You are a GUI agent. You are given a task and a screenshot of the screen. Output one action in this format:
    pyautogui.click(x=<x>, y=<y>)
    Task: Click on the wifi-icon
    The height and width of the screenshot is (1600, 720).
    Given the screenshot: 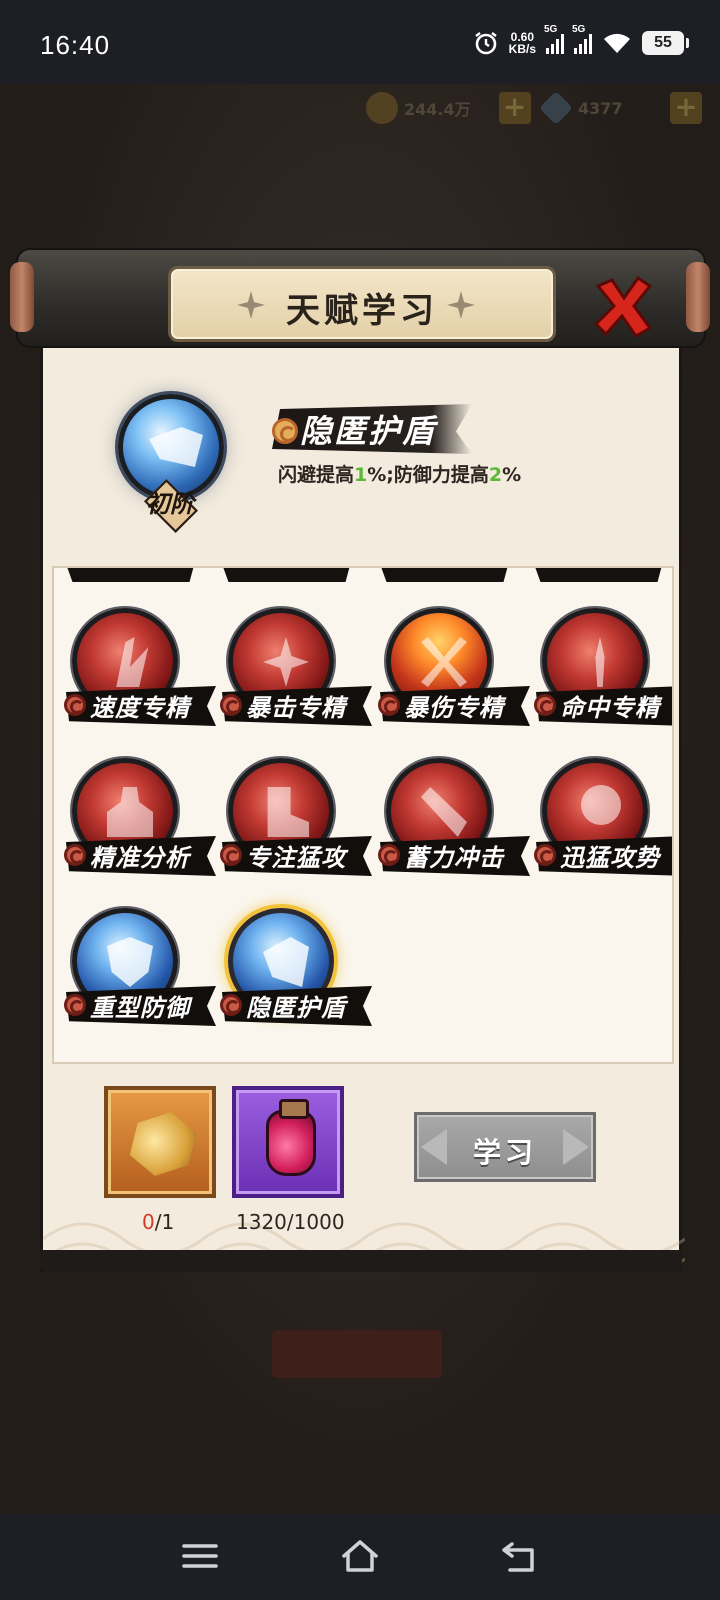 What is the action you would take?
    pyautogui.click(x=617, y=43)
    